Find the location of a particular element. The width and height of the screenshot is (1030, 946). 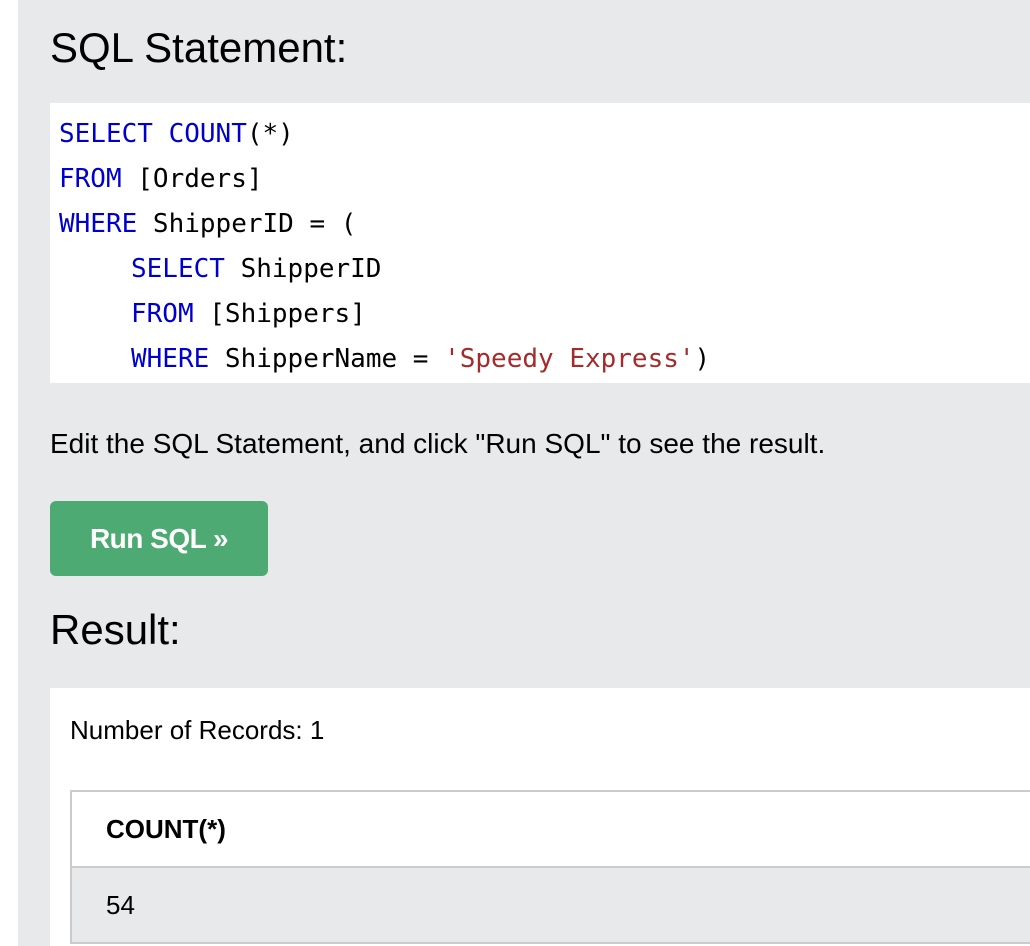

code-text: ShipperName = is located at coordinates (327, 359).